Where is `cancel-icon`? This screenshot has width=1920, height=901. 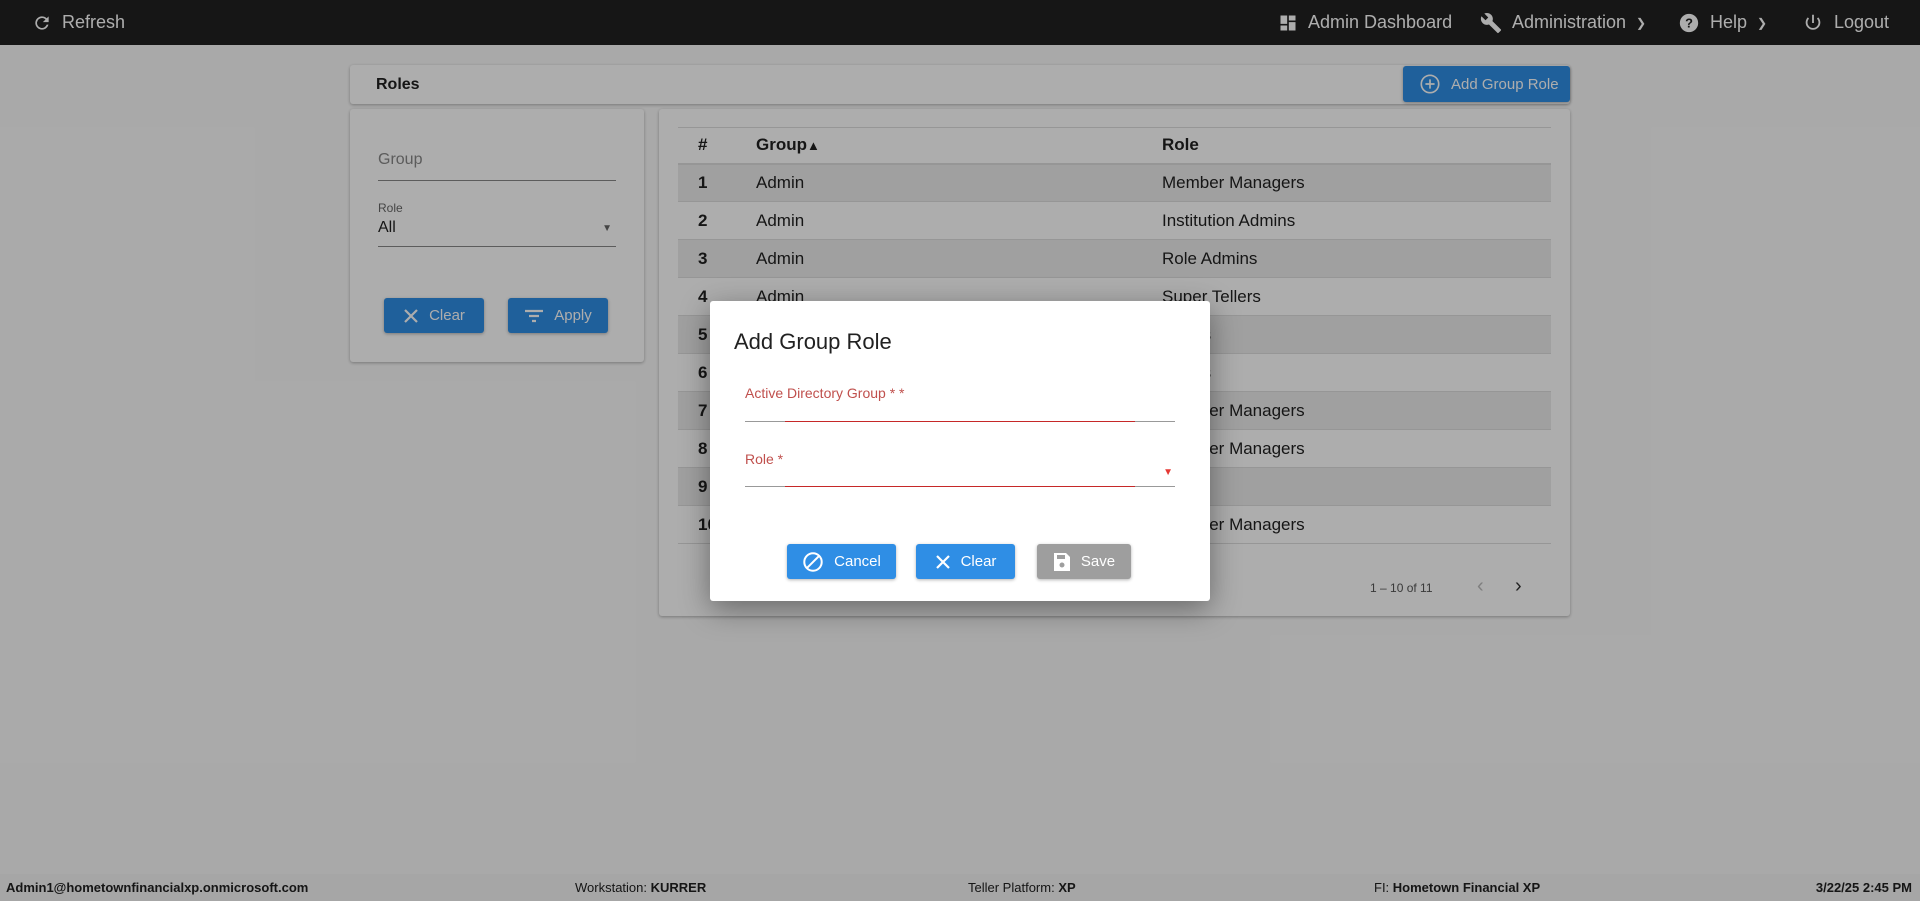 cancel-icon is located at coordinates (813, 561).